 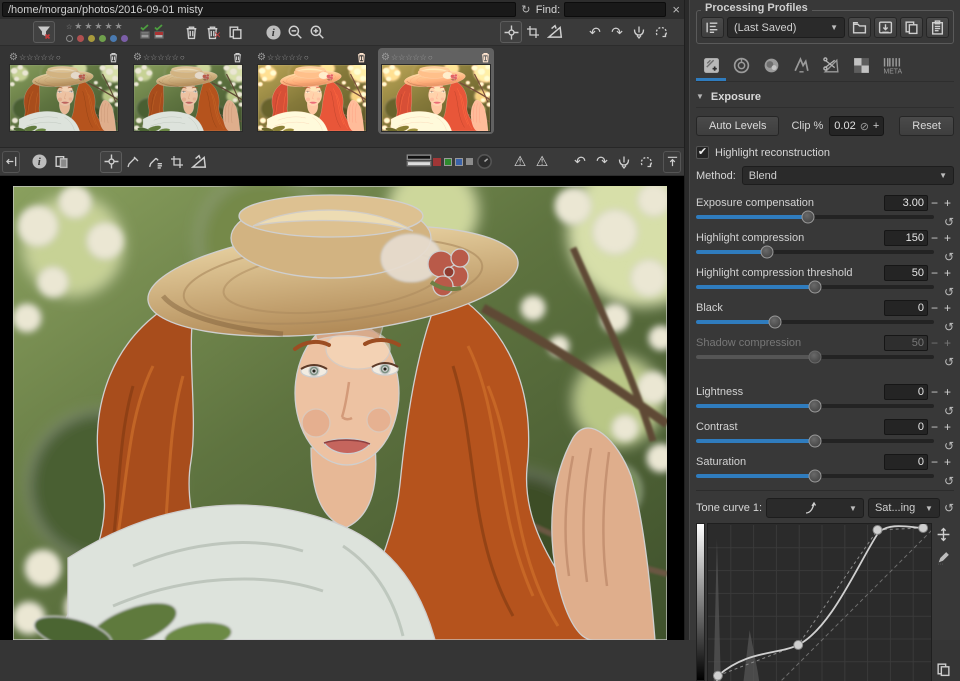 What do you see at coordinates (712, 27) in the screenshot?
I see `profile-fill-mode-button` at bounding box center [712, 27].